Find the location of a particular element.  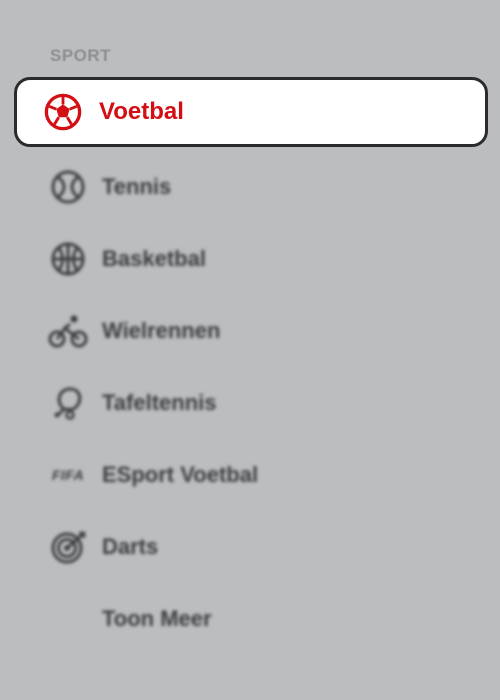

sport-item-tafeltennis: Tafeltennis is located at coordinates (132, 403).